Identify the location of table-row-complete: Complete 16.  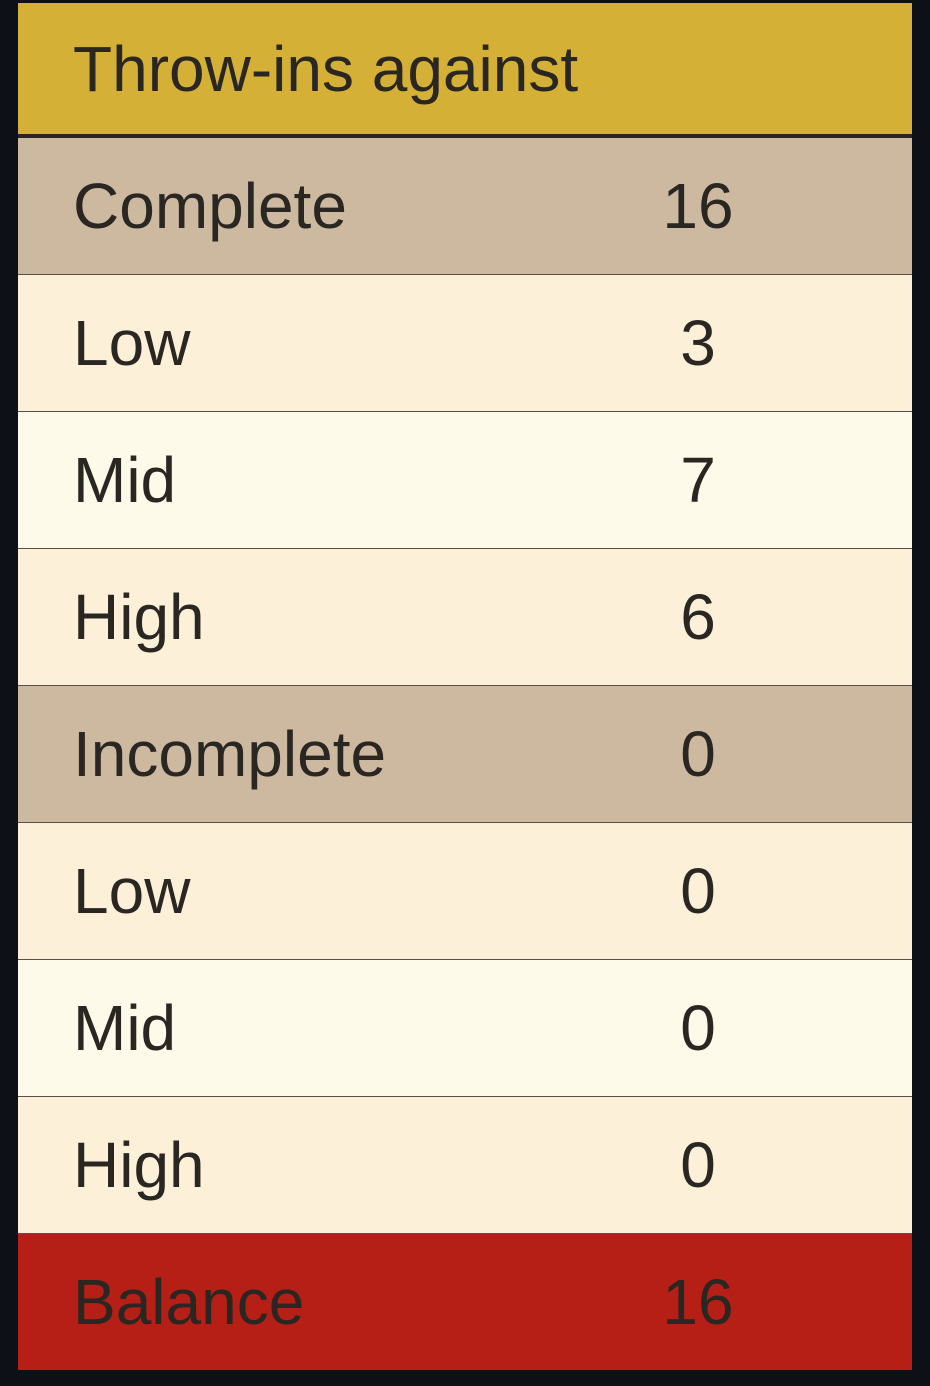
(465, 206).